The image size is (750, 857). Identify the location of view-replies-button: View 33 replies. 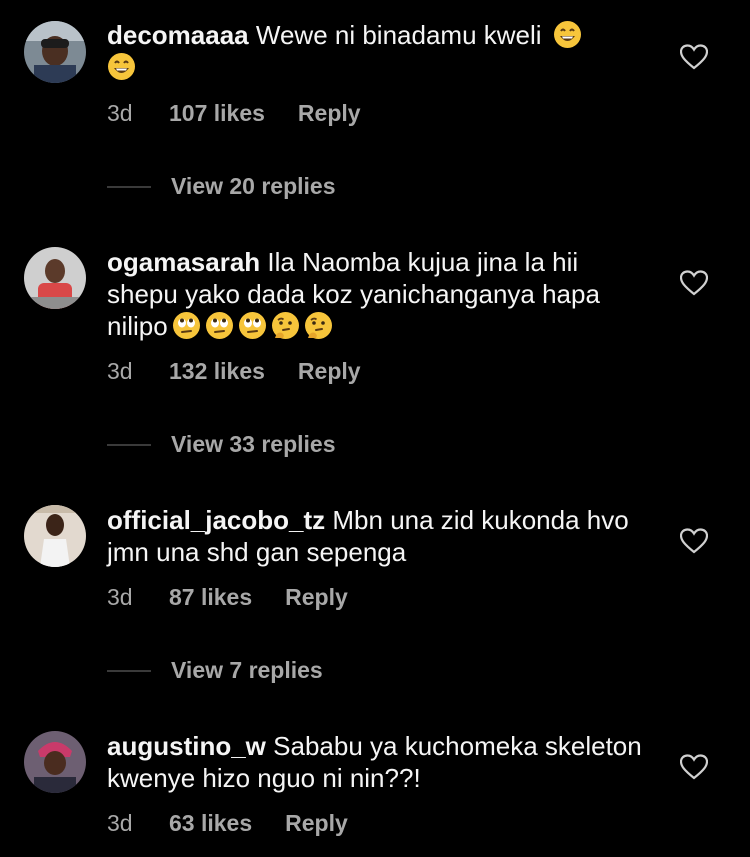
(221, 444).